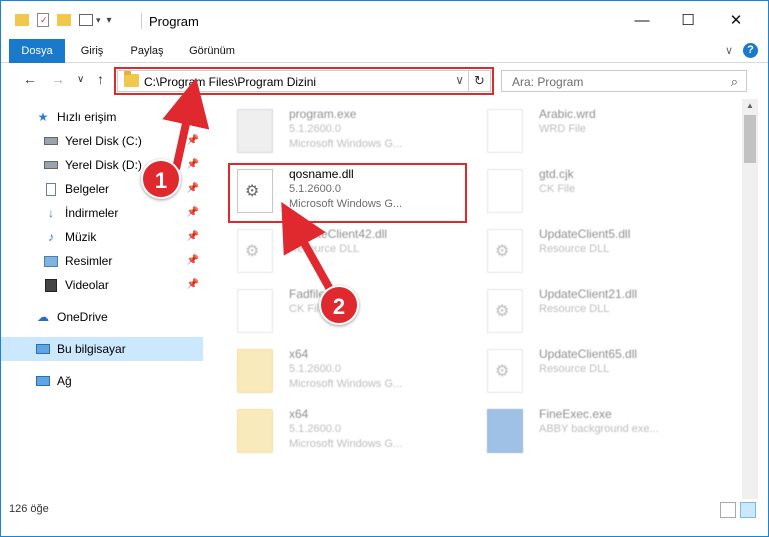  Describe the element at coordinates (688, 20) in the screenshot. I see `maximize-button: ☐` at that location.